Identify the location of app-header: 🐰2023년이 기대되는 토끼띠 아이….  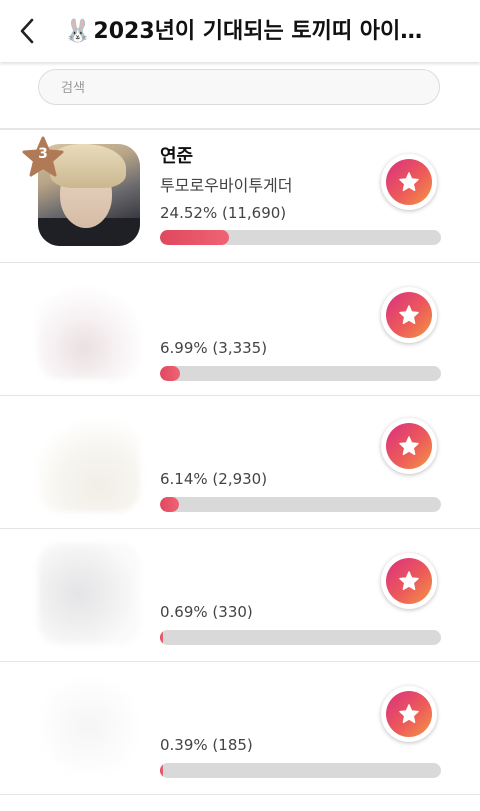
(240, 31).